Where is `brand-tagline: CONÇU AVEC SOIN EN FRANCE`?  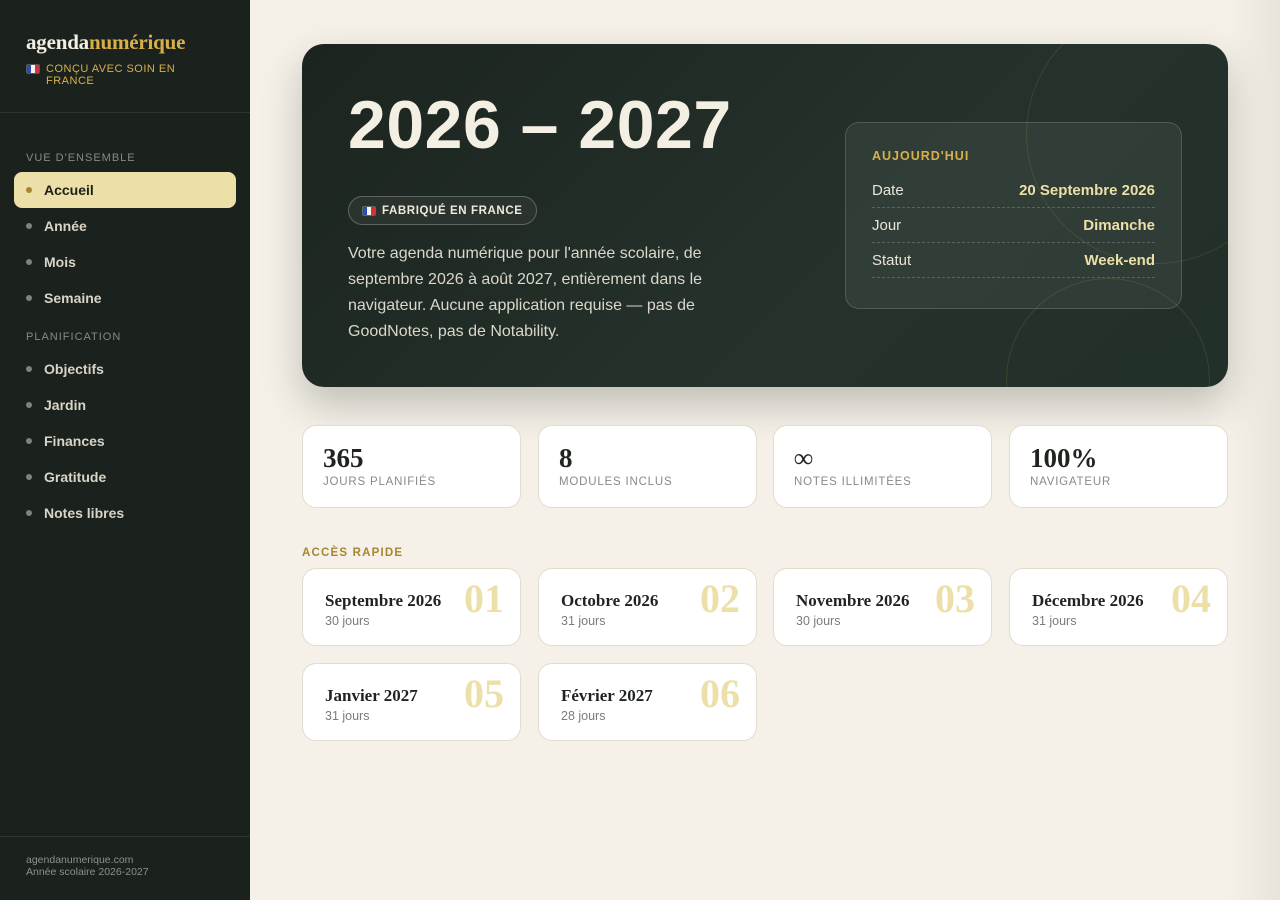 brand-tagline: CONÇU AVEC SOIN EN FRANCE is located at coordinates (111, 75).